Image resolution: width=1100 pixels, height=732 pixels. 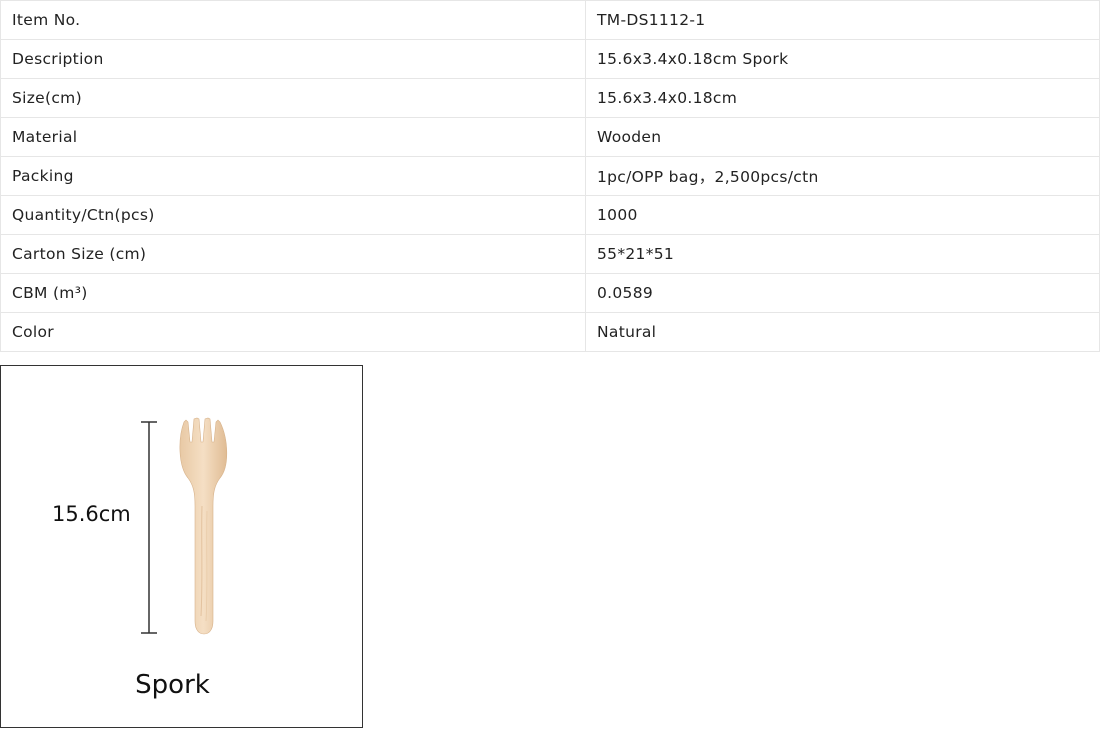 I want to click on spec-label: Material, so click(x=293, y=137).